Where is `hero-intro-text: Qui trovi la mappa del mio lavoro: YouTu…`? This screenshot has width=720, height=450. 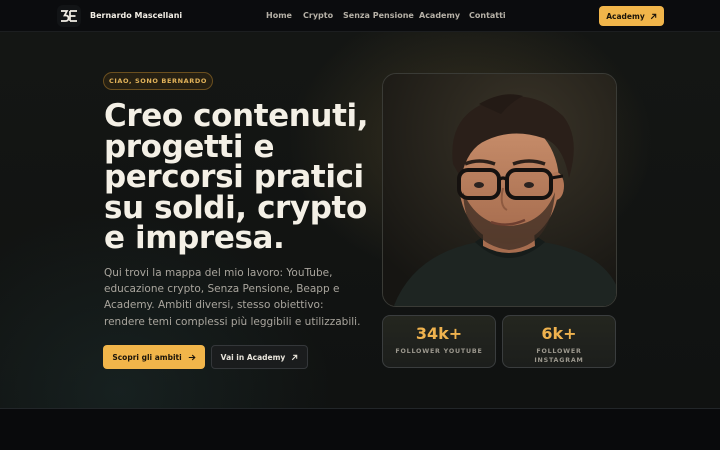 hero-intro-text: Qui trovi la mappa del mio lavoro: YouTu… is located at coordinates (232, 297).